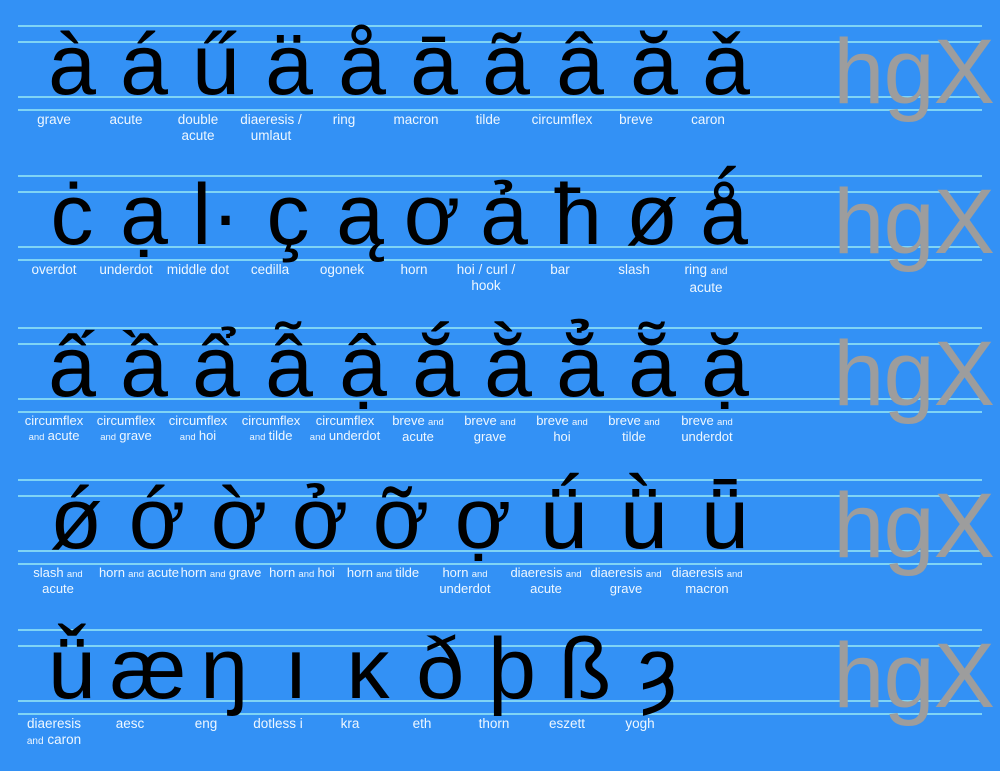  I want to click on glyph-a-breve: ă, so click(654, 65).